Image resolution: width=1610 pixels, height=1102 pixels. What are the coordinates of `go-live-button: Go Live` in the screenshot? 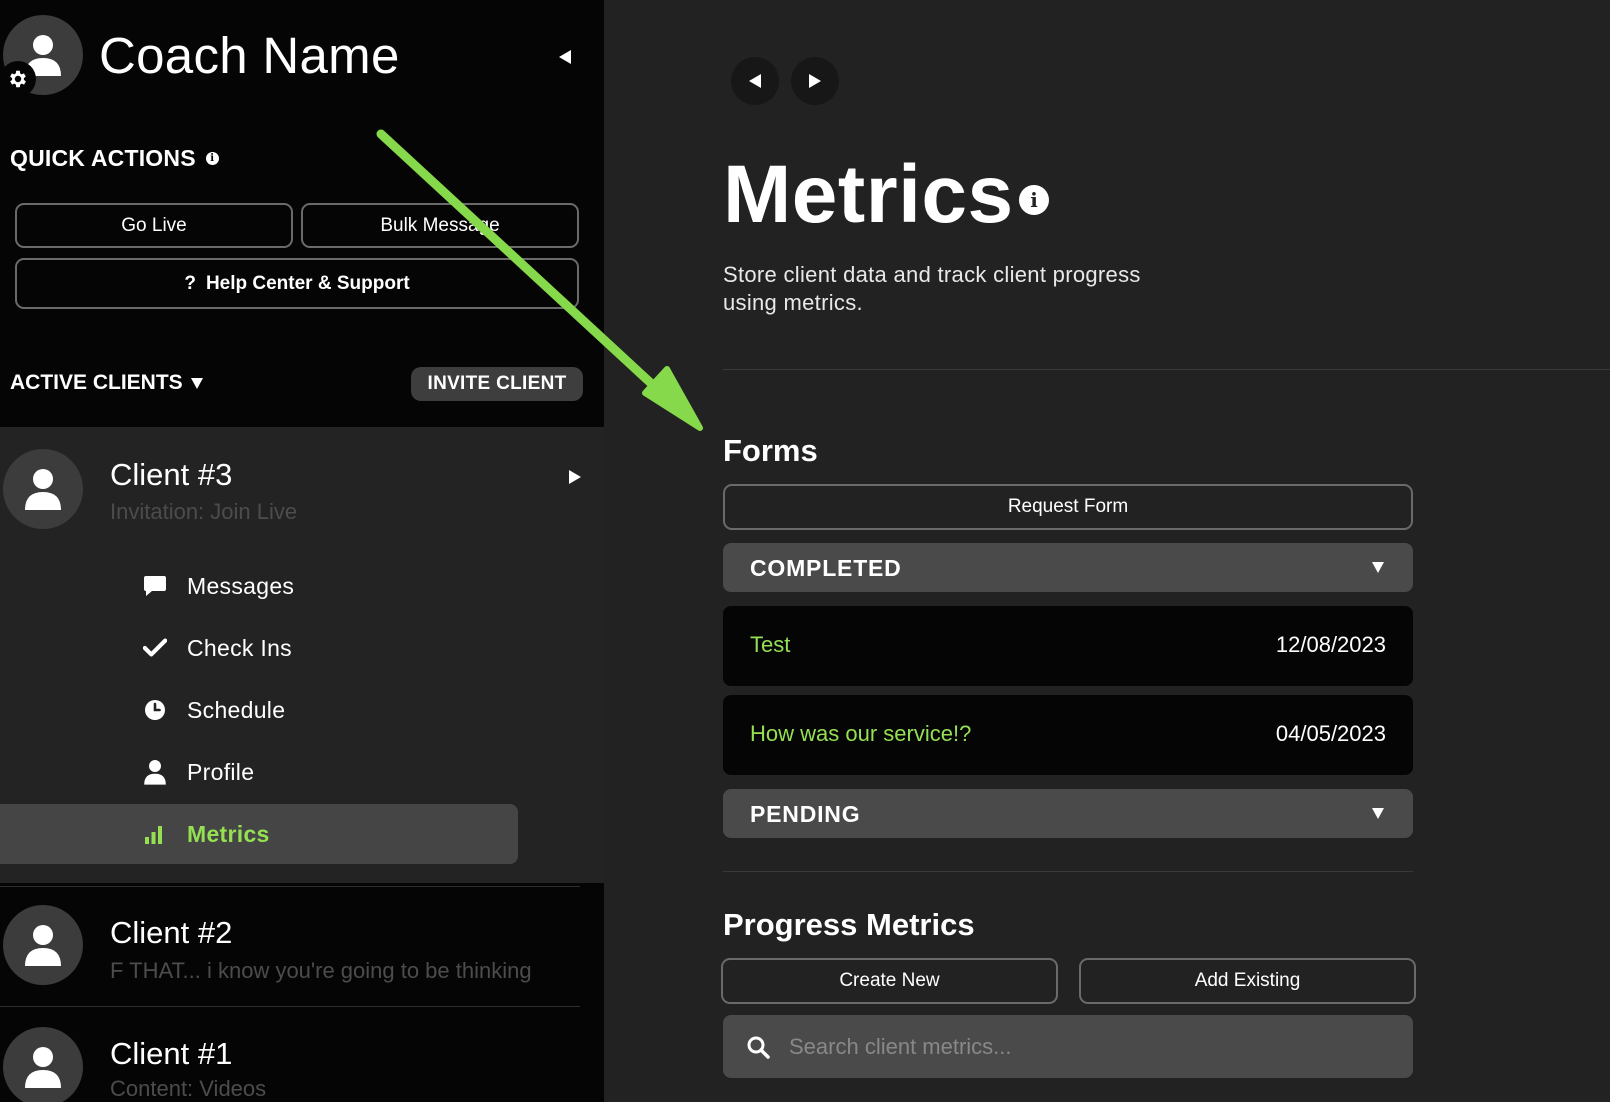 It's located at (154, 225).